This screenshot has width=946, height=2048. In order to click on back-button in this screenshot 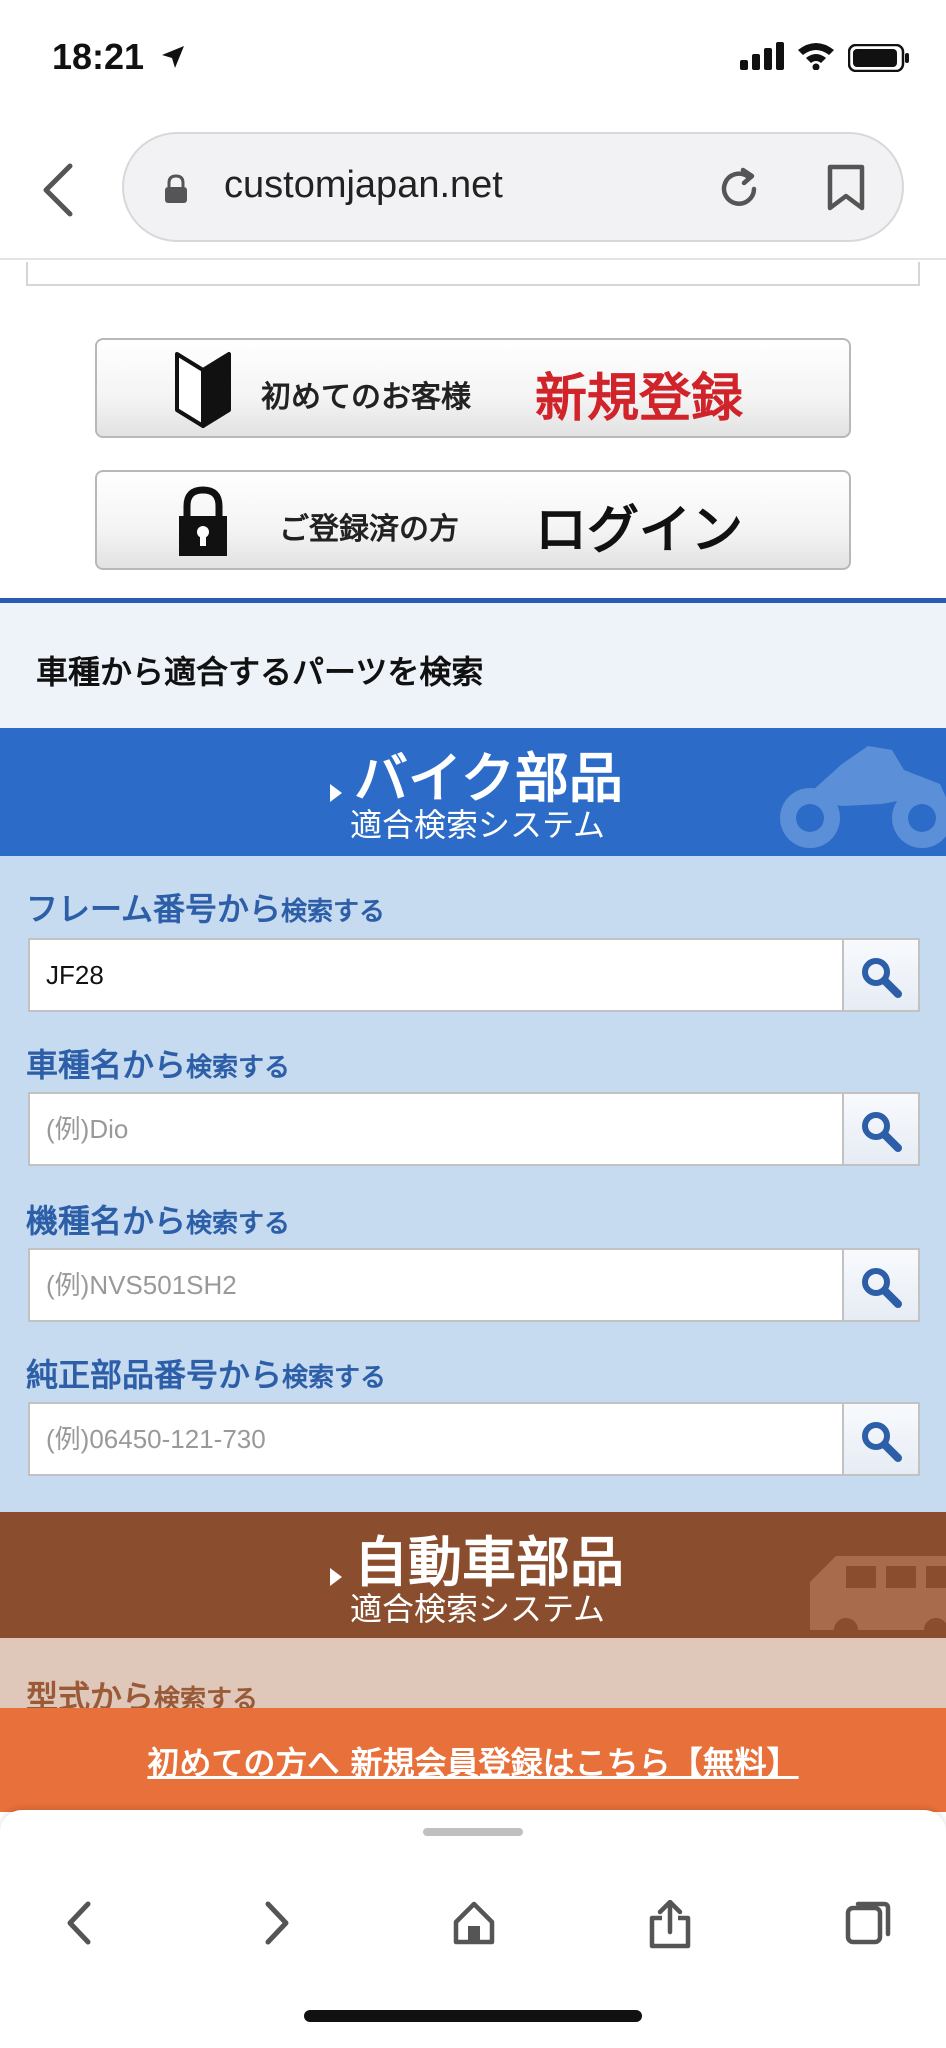, I will do `click(80, 1920)`.